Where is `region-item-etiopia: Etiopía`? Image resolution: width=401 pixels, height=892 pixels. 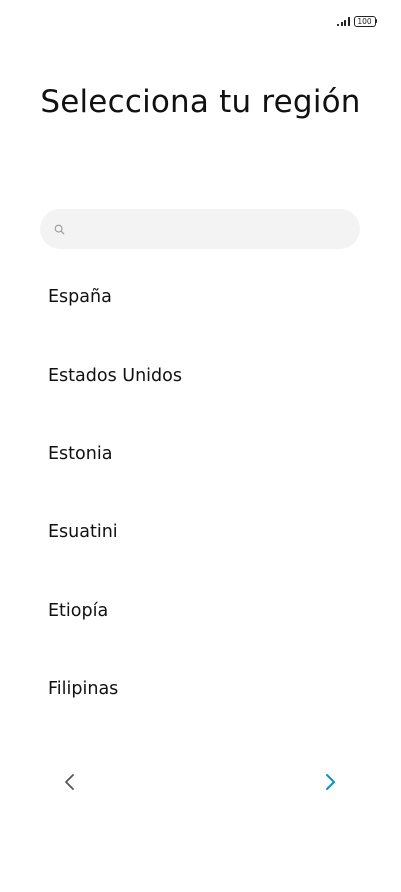
region-item-etiopia: Etiopía is located at coordinates (200, 611).